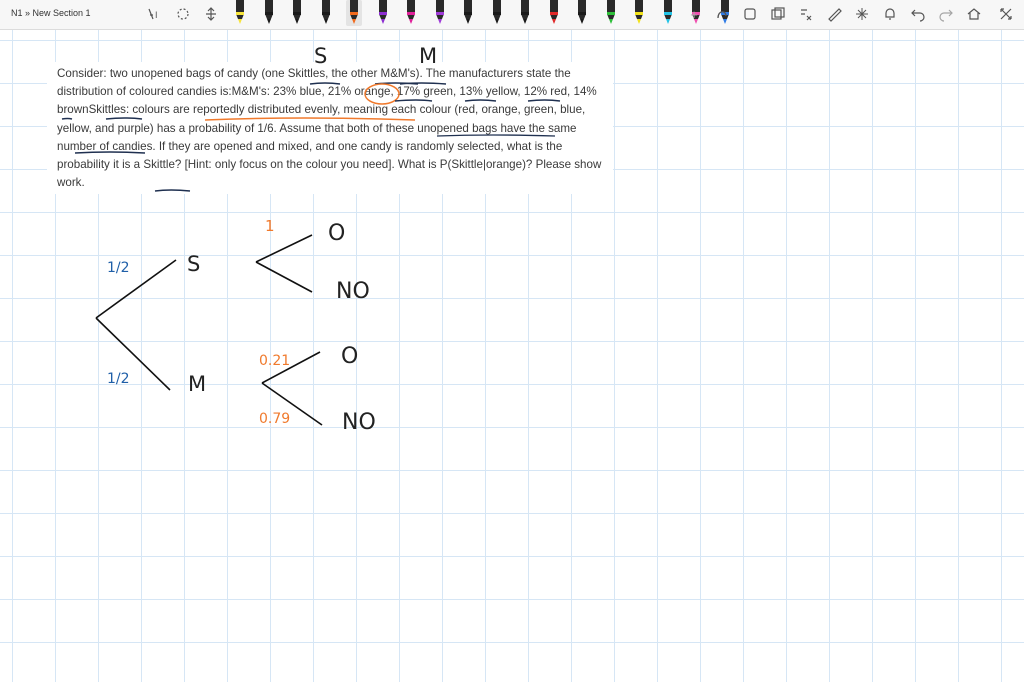 This screenshot has width=1024, height=682. I want to click on ink-node-m: M, so click(197, 384).